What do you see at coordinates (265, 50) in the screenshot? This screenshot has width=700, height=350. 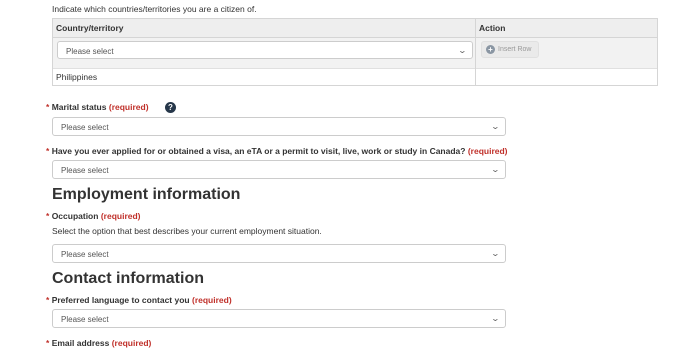 I see `country-select: Please select ⌄` at bounding box center [265, 50].